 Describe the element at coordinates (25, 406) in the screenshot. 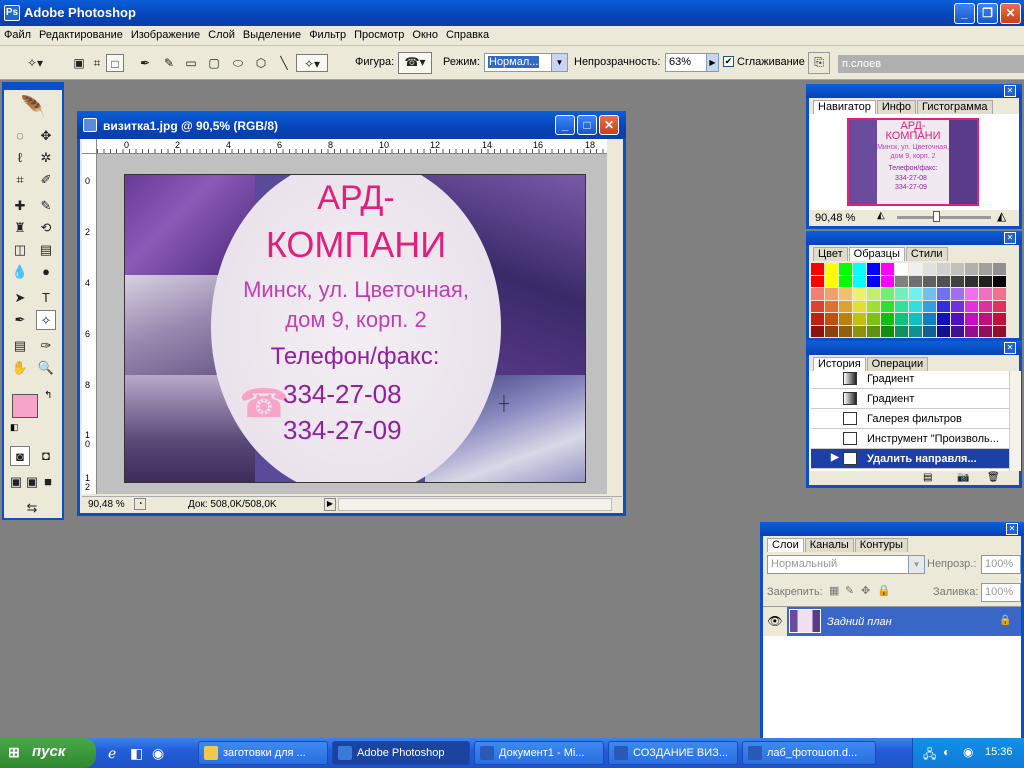

I see `foreground-color-swatch` at that location.